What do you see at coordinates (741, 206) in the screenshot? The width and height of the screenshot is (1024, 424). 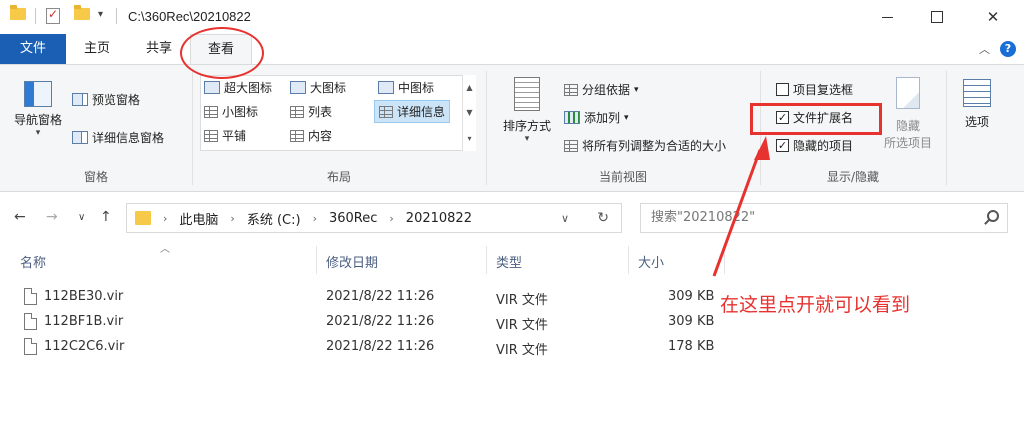 I see `annotation-arrow` at bounding box center [741, 206].